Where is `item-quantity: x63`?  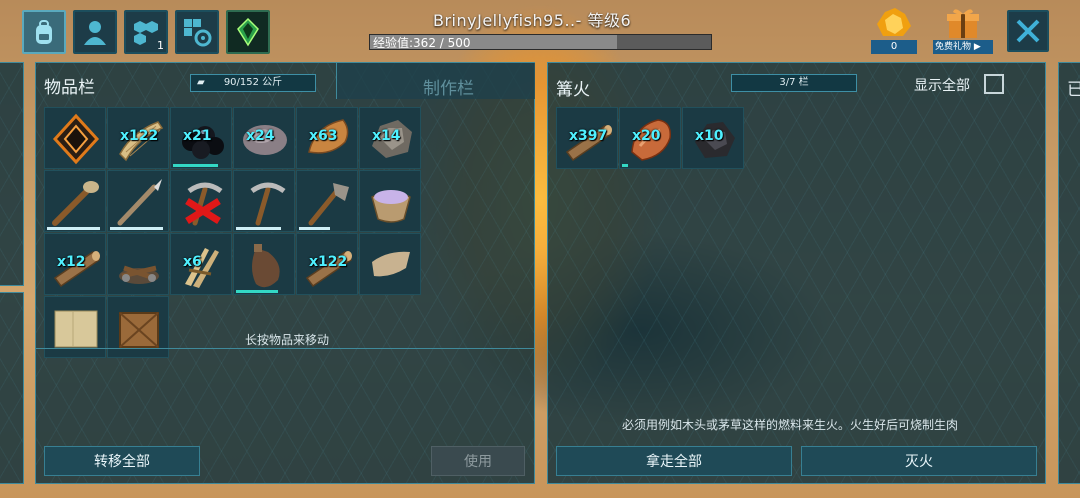
item-quantity: x63 is located at coordinates (323, 136).